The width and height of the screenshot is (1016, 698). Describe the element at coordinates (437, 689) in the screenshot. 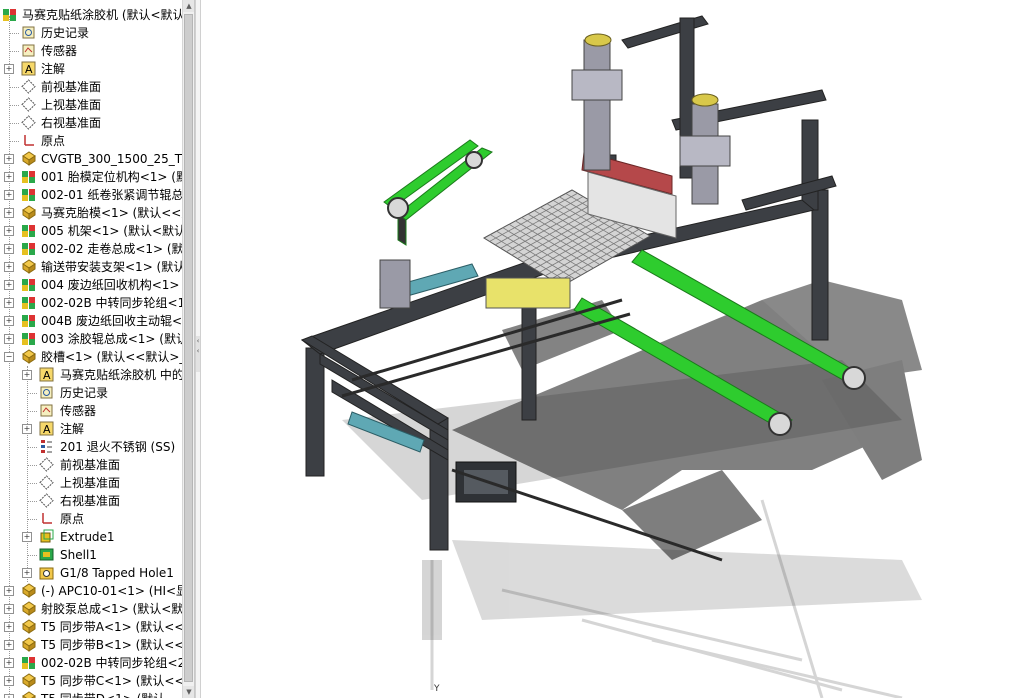

I see `coordinate-triad-label: Y` at that location.